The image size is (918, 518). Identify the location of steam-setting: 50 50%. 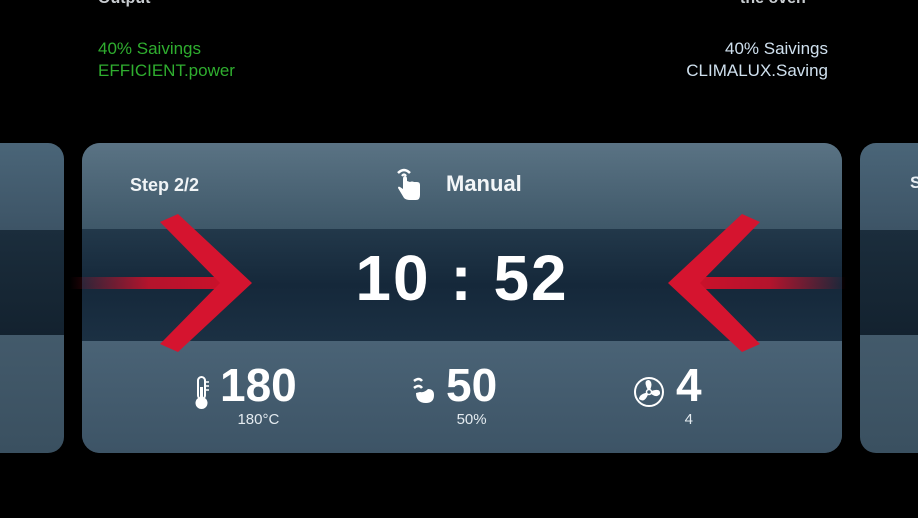
(453, 395).